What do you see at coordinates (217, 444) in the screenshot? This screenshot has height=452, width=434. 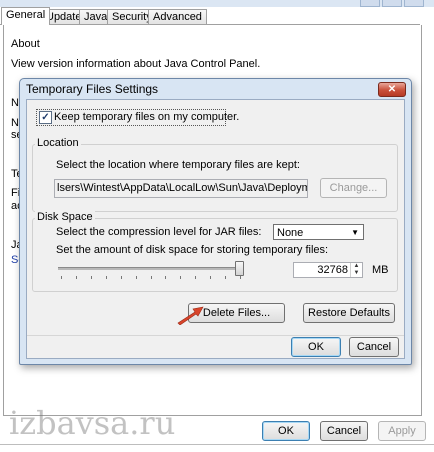 I see `bottom-divider` at bounding box center [217, 444].